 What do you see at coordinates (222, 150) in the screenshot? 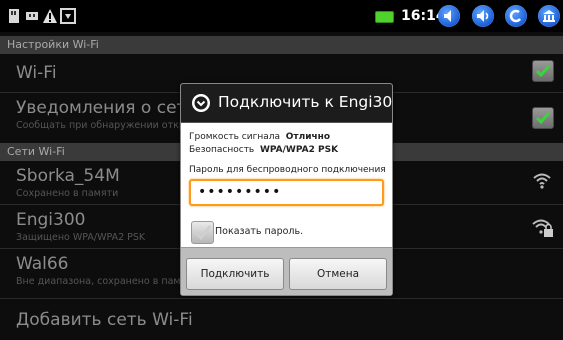
I see `security-label: Безопасность` at bounding box center [222, 150].